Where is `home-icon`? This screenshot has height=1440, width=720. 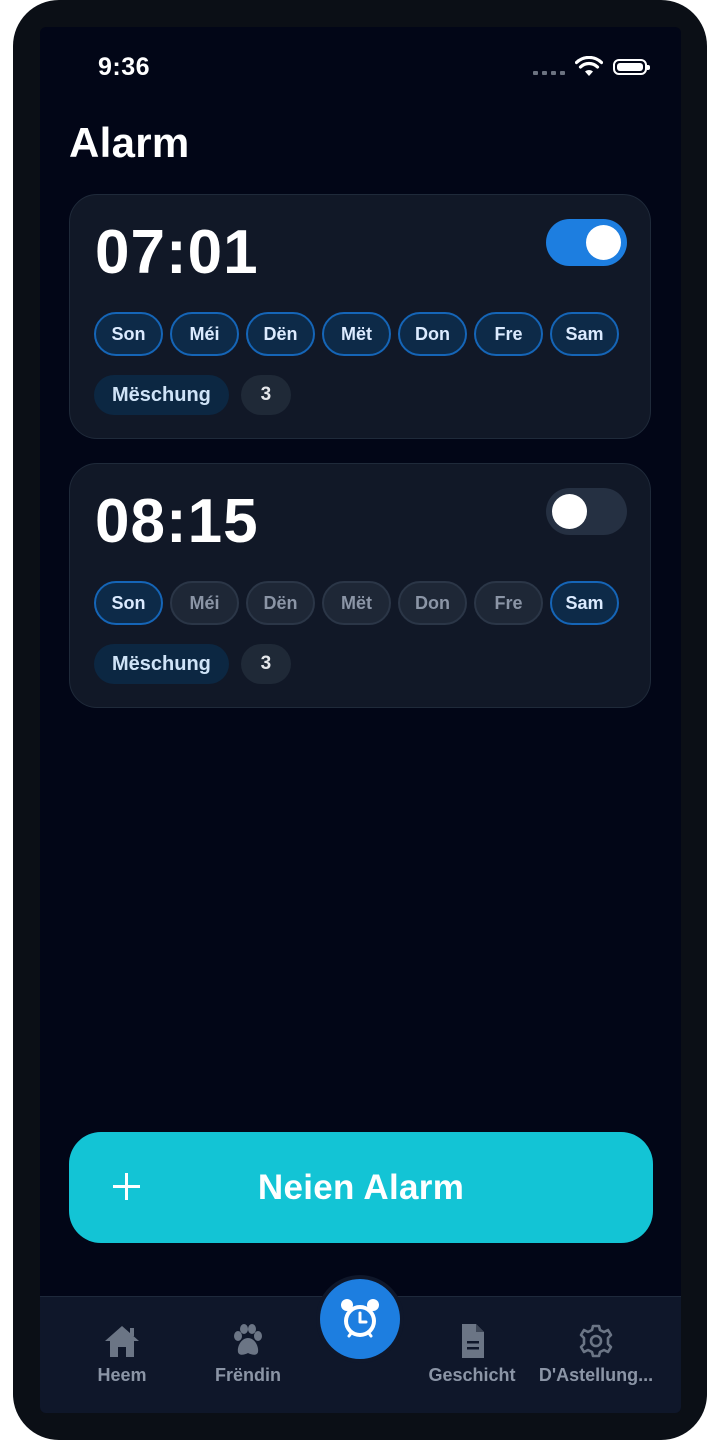
home-icon is located at coordinates (122, 1341).